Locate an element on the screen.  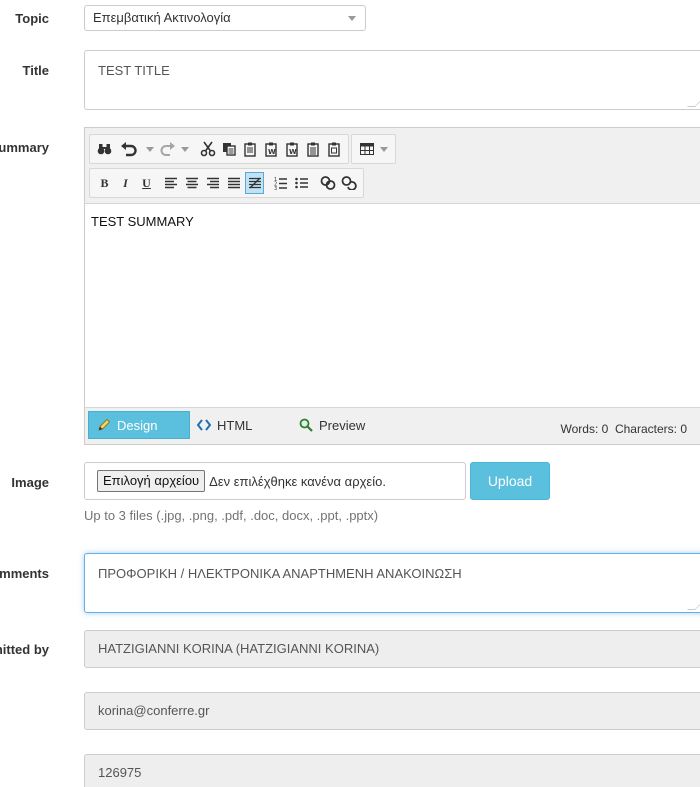
underline-button: U is located at coordinates (146, 183).